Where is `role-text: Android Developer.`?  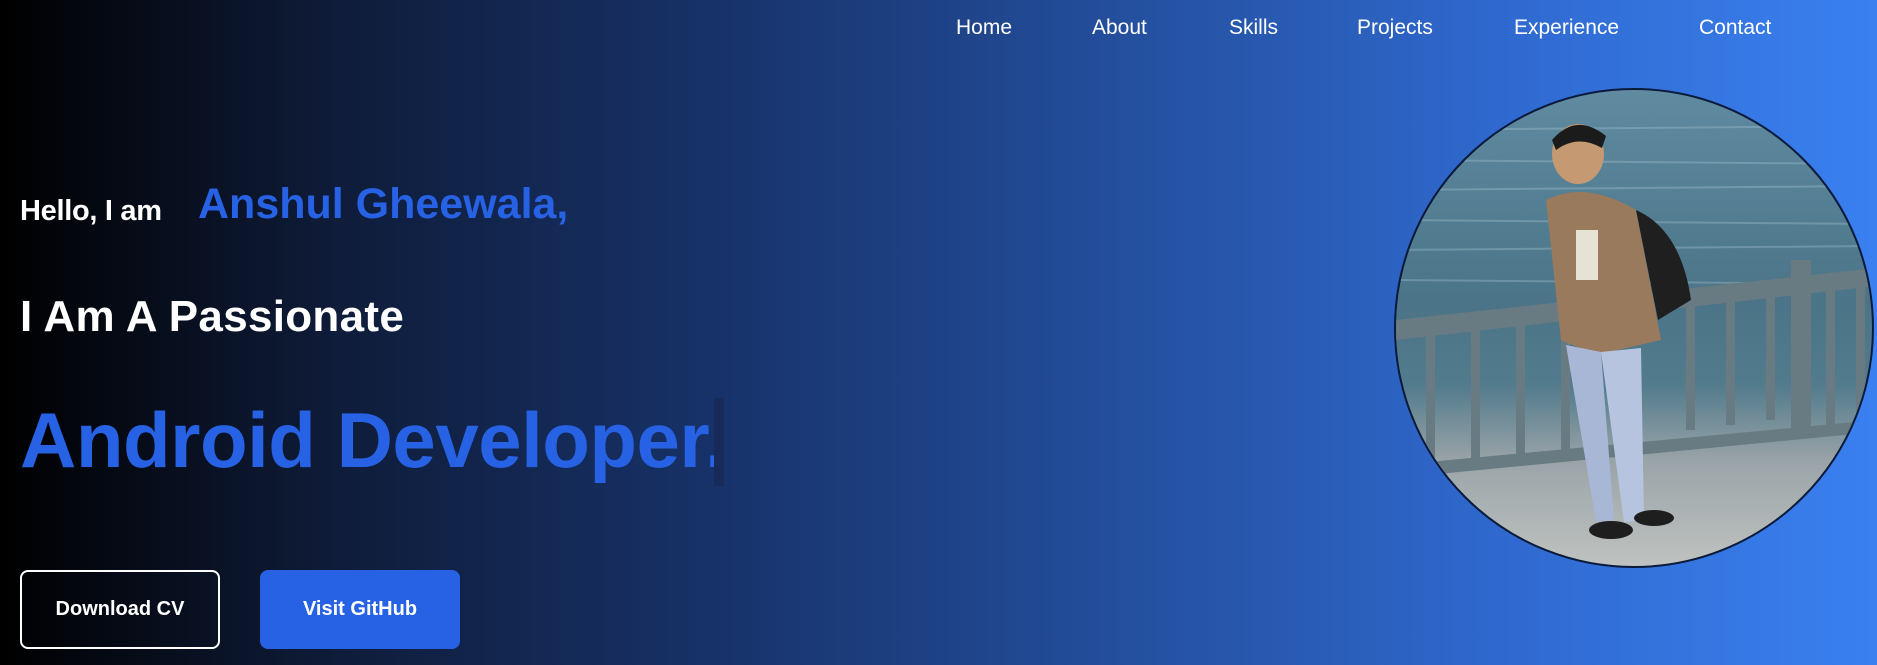
role-text: Android Developer. is located at coordinates (373, 440).